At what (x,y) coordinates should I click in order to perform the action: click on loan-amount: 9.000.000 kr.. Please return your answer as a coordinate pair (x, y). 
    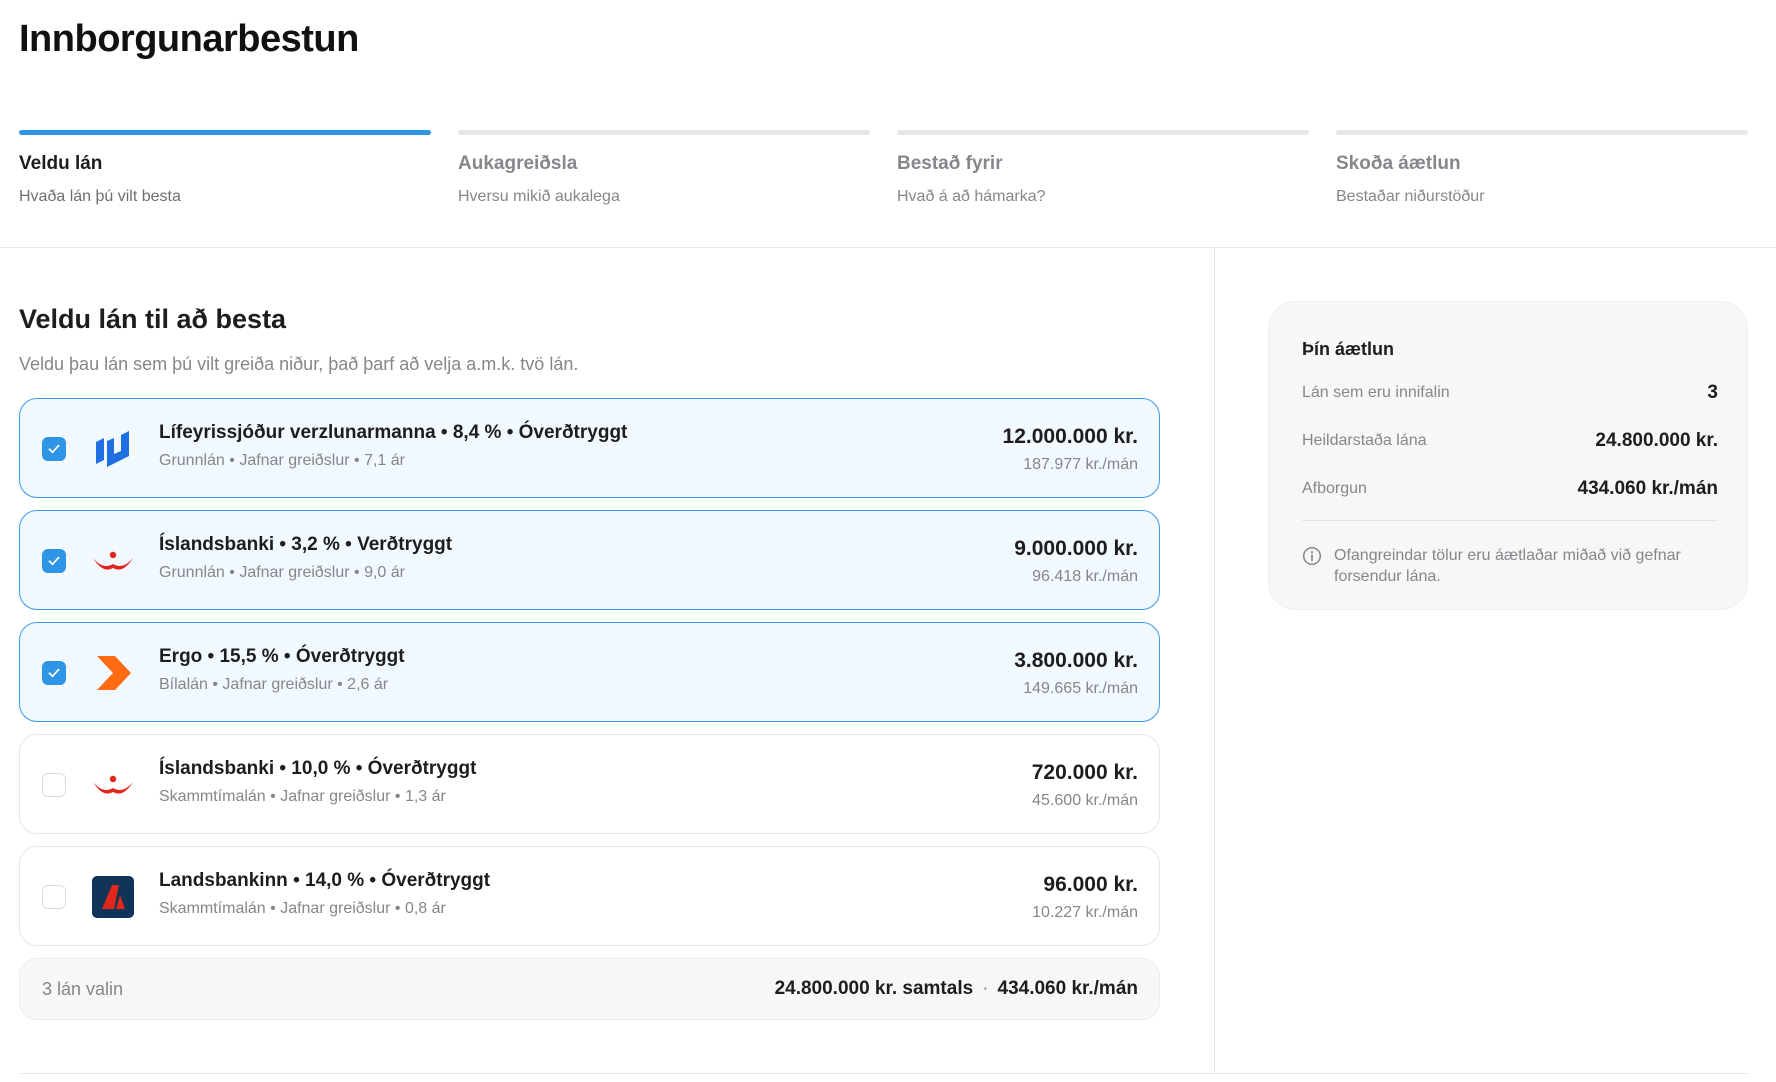
    Looking at the image, I should click on (1076, 548).